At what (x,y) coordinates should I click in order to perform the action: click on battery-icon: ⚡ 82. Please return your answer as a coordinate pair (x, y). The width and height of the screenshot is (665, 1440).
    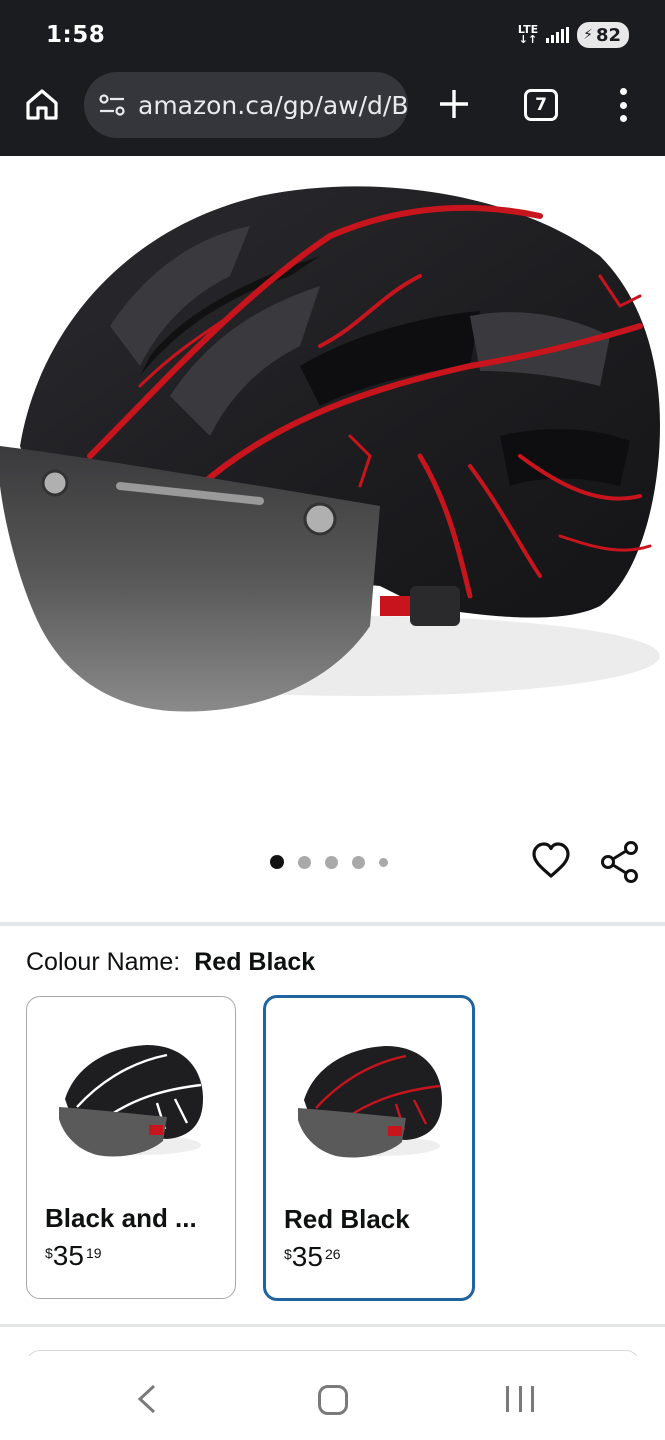
    Looking at the image, I should click on (603, 35).